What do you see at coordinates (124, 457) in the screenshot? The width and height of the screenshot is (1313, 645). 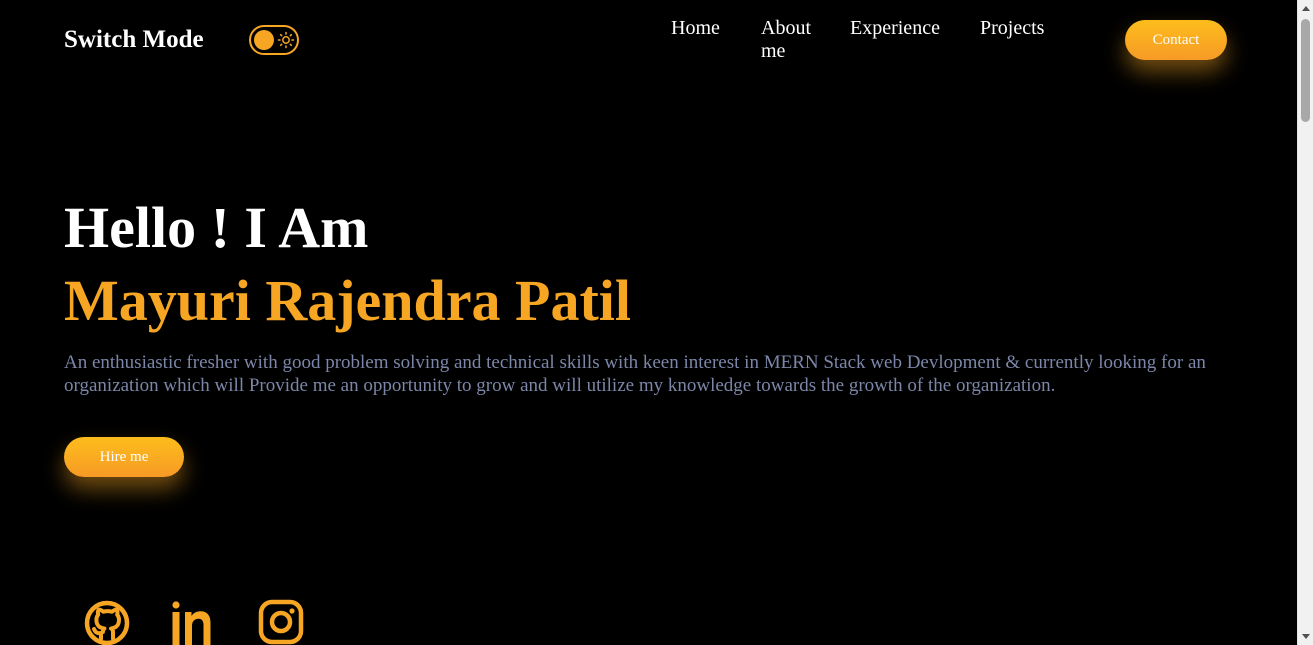 I see `hire-me-button: Hire me` at bounding box center [124, 457].